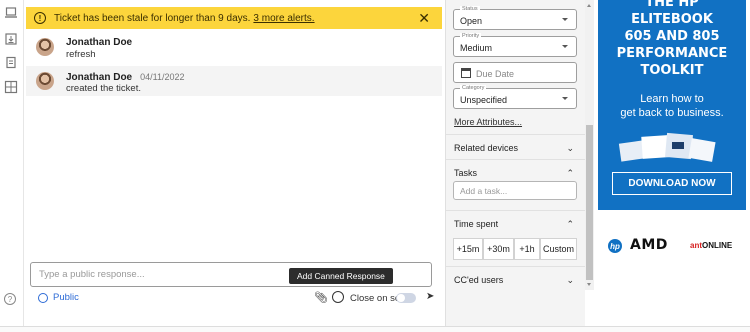  I want to click on close-icon: ✕, so click(424, 18).